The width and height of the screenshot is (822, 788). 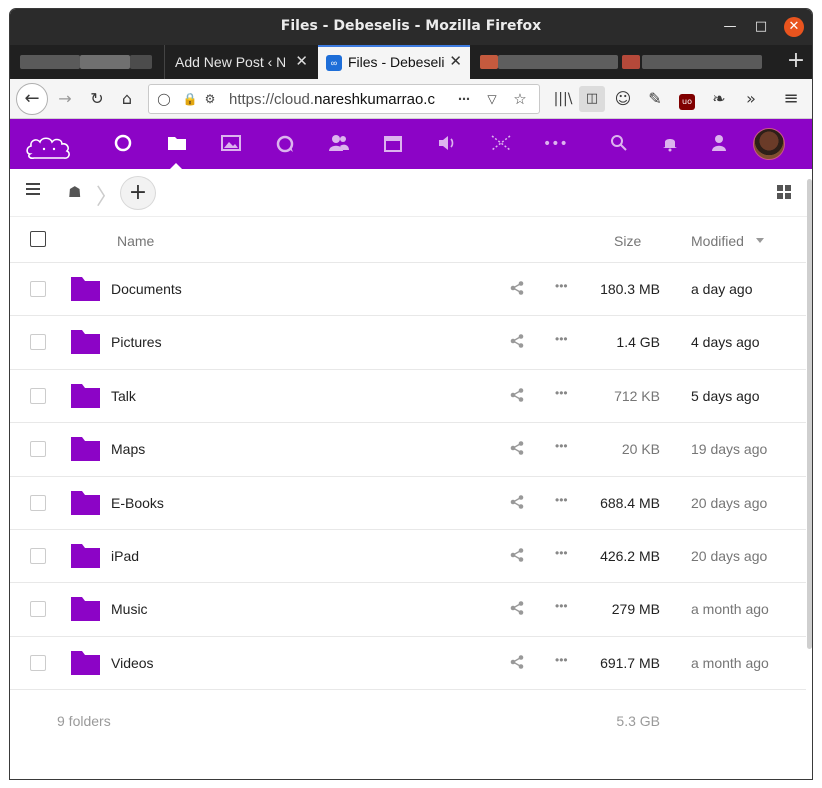 What do you see at coordinates (340, 99) in the screenshot?
I see `url-text: https://cloud.nareshkumarrao.c` at bounding box center [340, 99].